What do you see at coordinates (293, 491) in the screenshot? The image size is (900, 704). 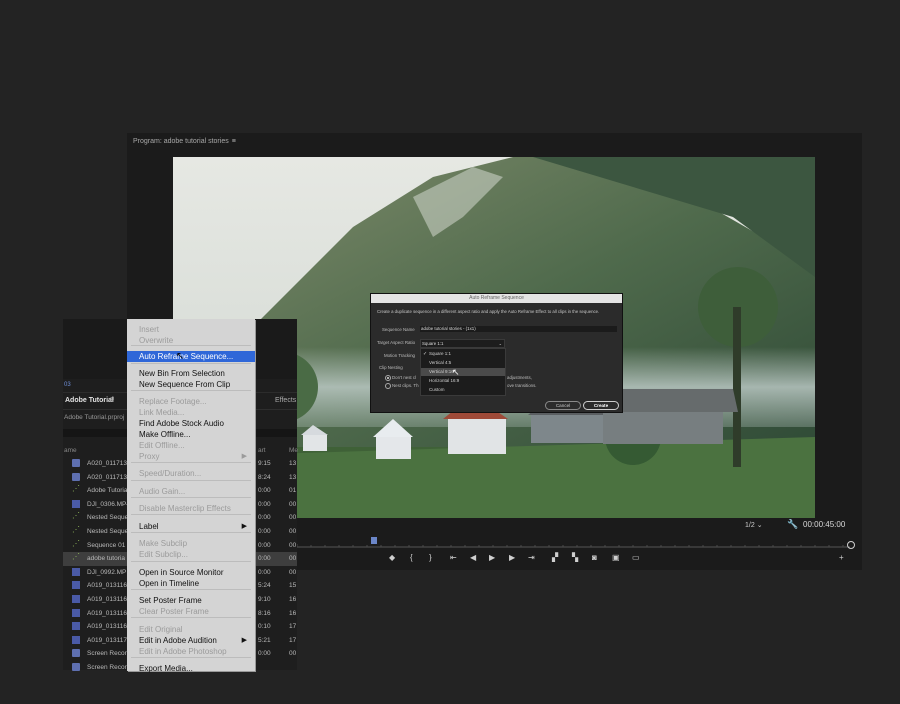 I see `item-media: 01` at bounding box center [293, 491].